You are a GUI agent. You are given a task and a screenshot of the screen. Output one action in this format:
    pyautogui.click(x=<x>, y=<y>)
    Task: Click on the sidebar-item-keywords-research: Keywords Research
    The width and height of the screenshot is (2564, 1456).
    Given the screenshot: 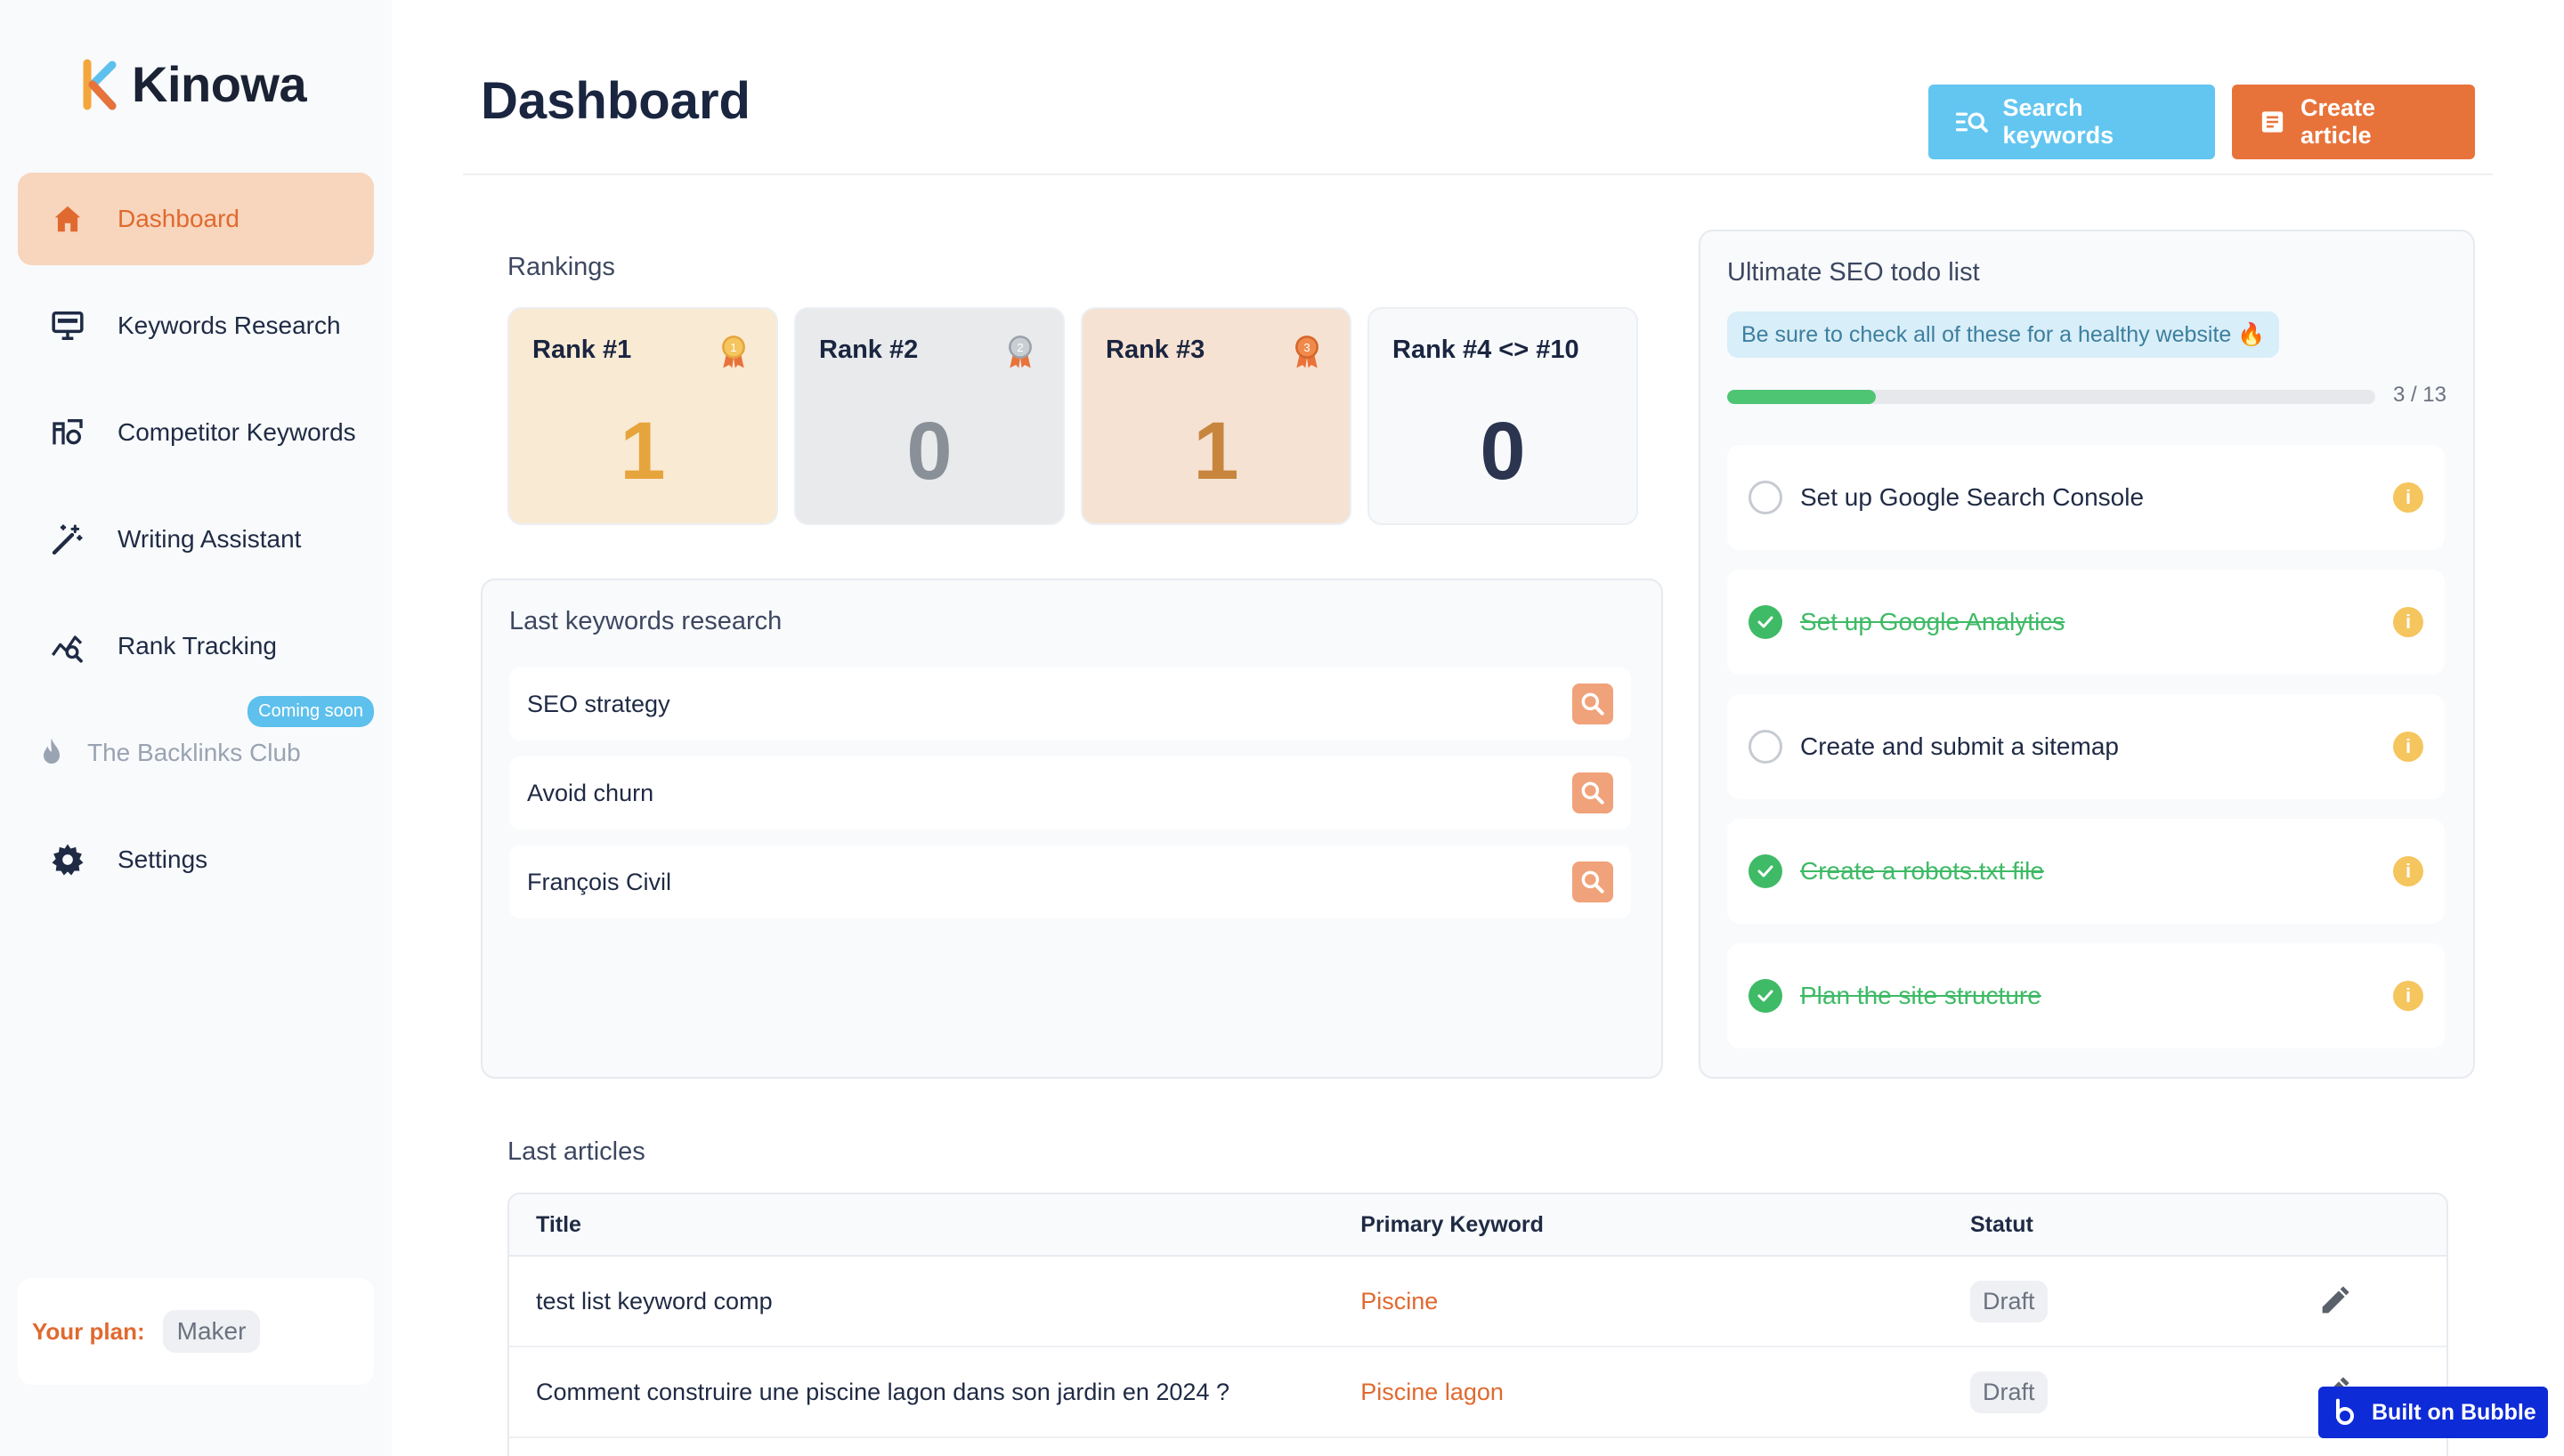 What is the action you would take?
    pyautogui.click(x=196, y=325)
    